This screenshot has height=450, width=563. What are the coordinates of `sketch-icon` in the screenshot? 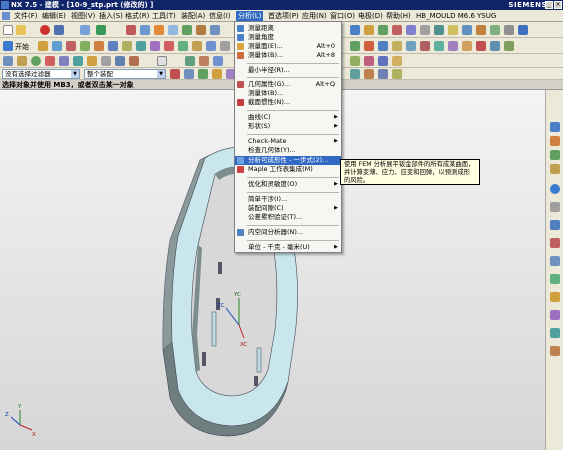 It's located at (43, 46).